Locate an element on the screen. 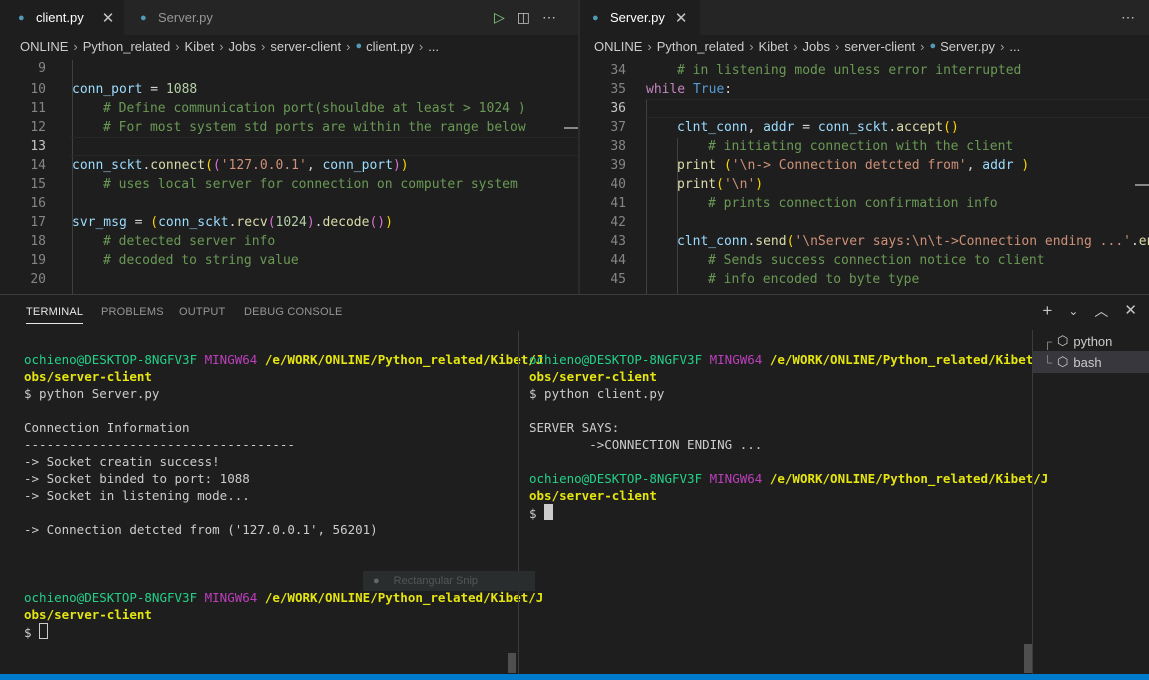 Image resolution: width=1149 pixels, height=680 pixels. tree-connector-icon: └ is located at coordinates (1048, 362).